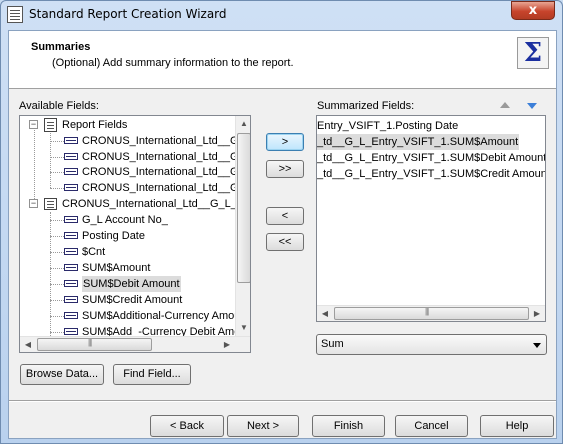 Image resolution: width=563 pixels, height=444 pixels. What do you see at coordinates (243, 328) in the screenshot?
I see `scroll-down-arrow-icon: ▼` at bounding box center [243, 328].